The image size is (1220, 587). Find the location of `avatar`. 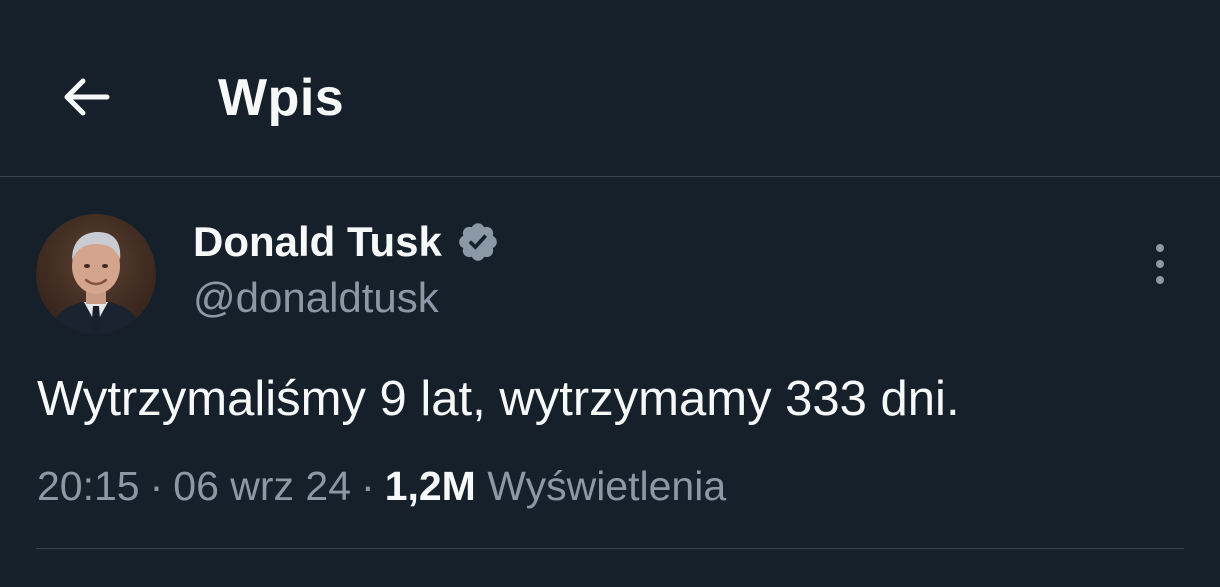

avatar is located at coordinates (96, 274).